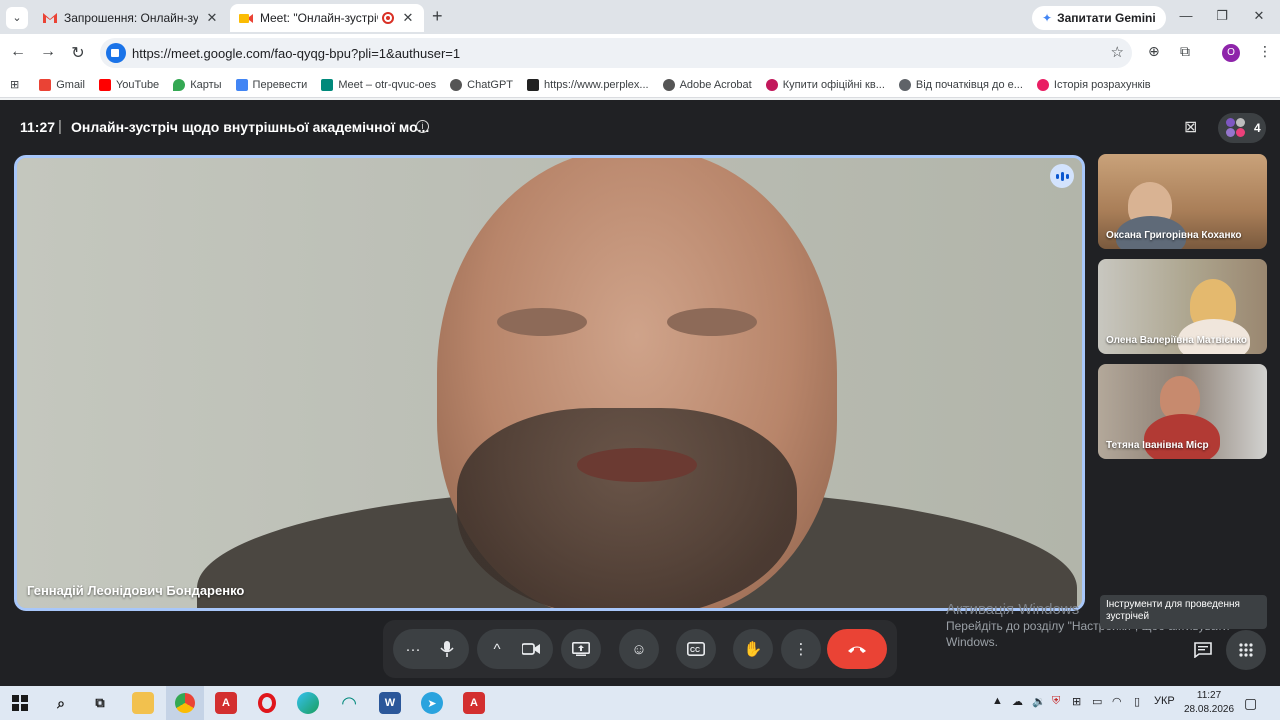  Describe the element at coordinates (1185, 51) in the screenshot. I see `extensions-puzzle-icon: ⧉` at that location.